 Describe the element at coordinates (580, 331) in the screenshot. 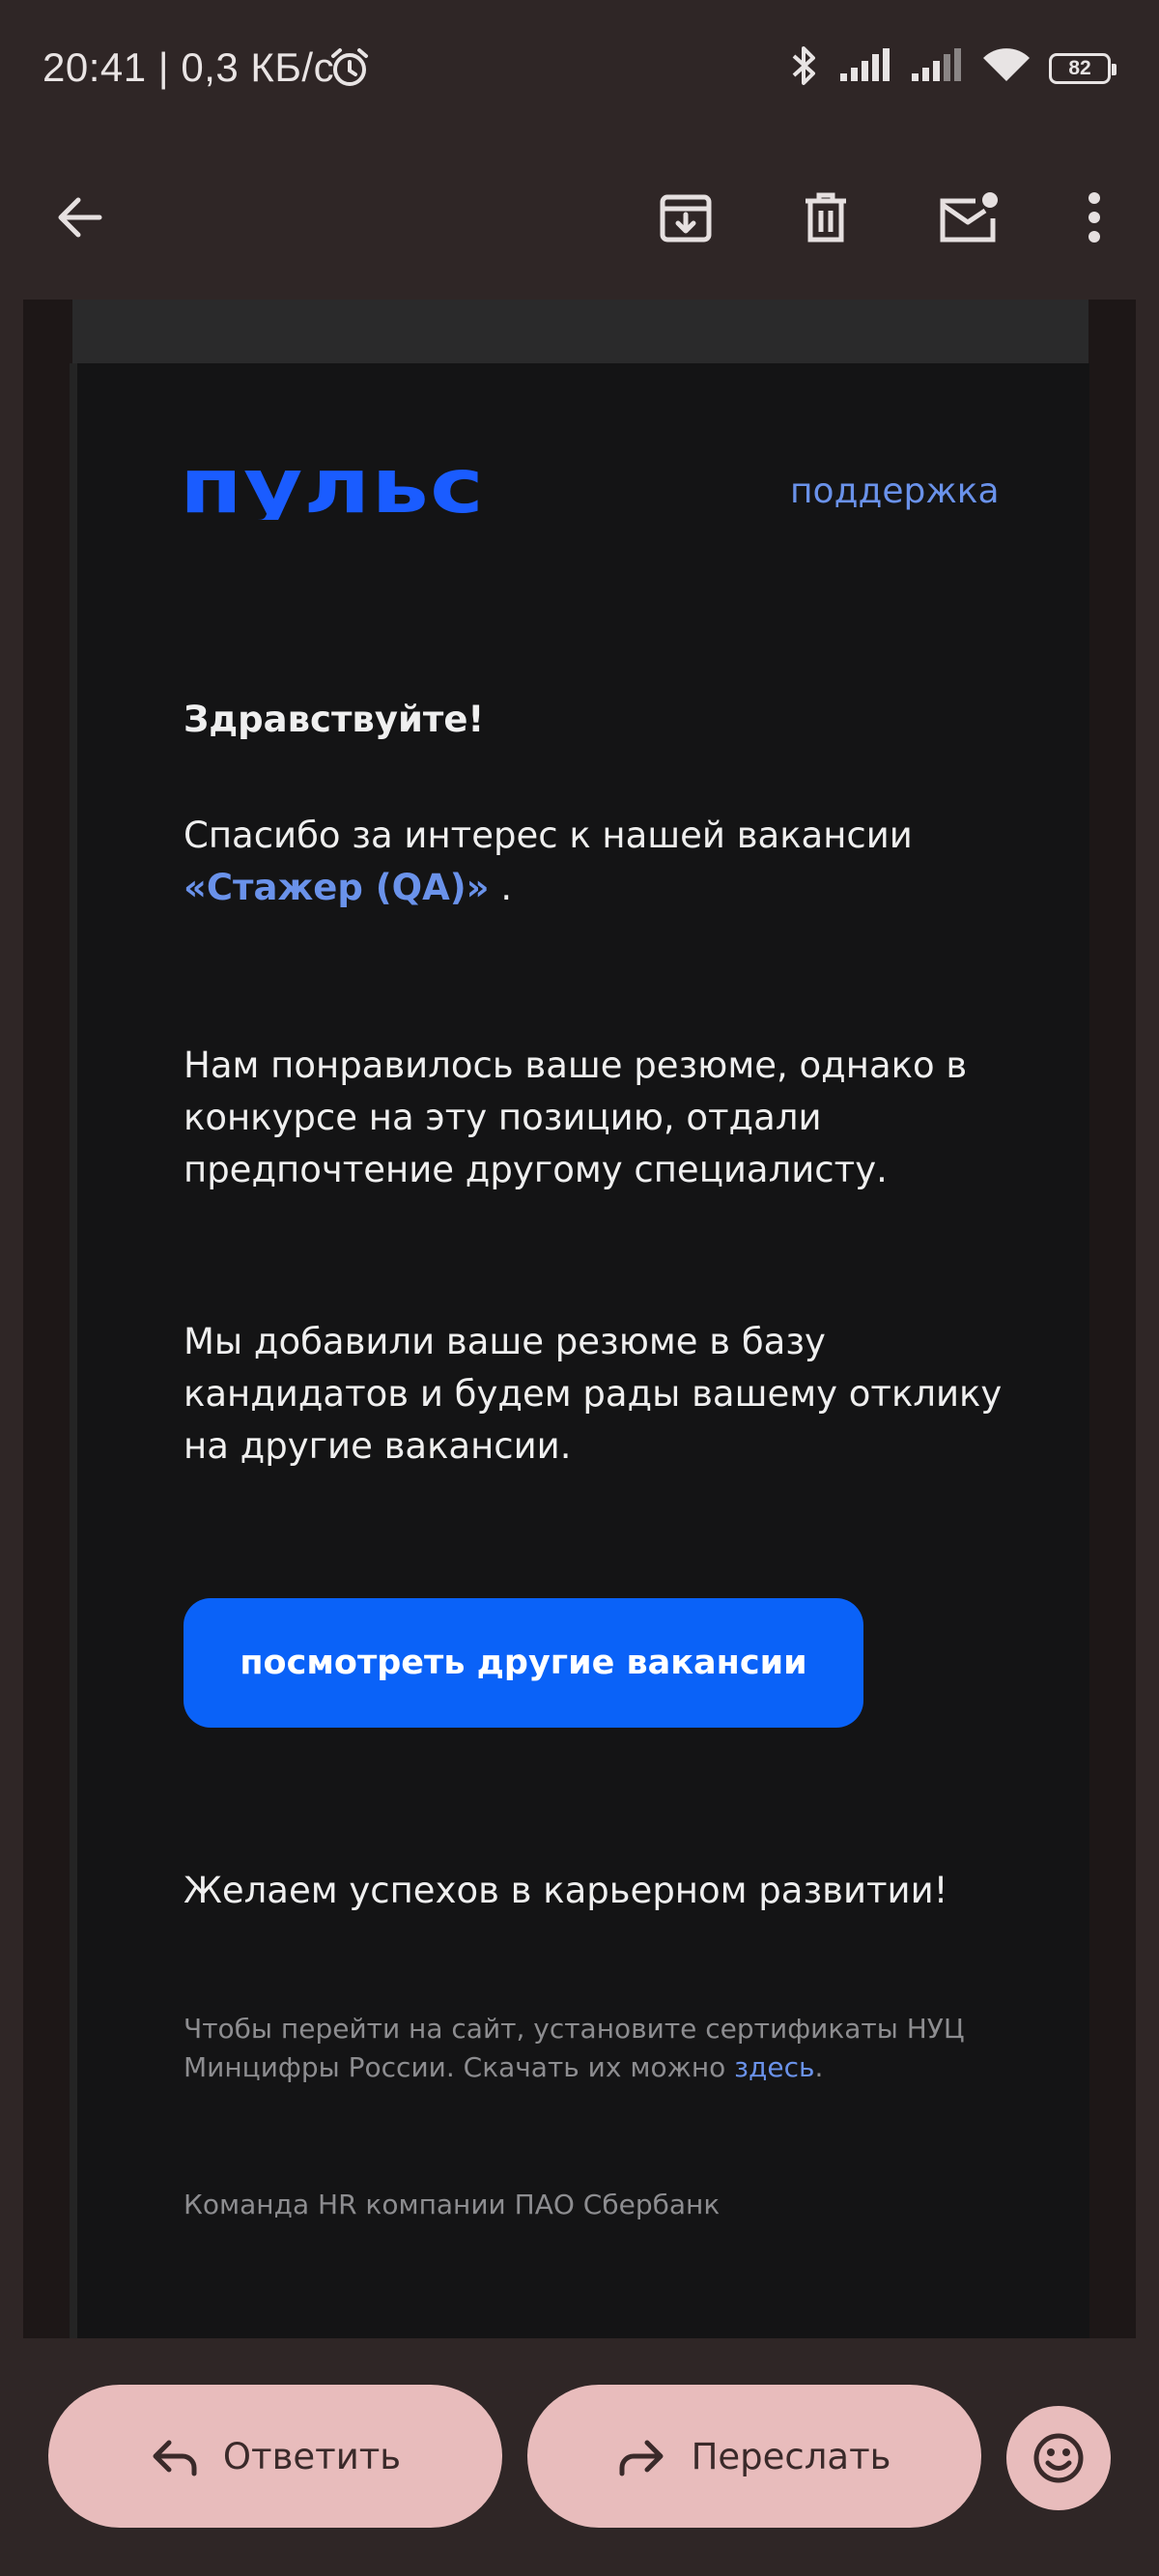

I see `email-header-strip` at that location.